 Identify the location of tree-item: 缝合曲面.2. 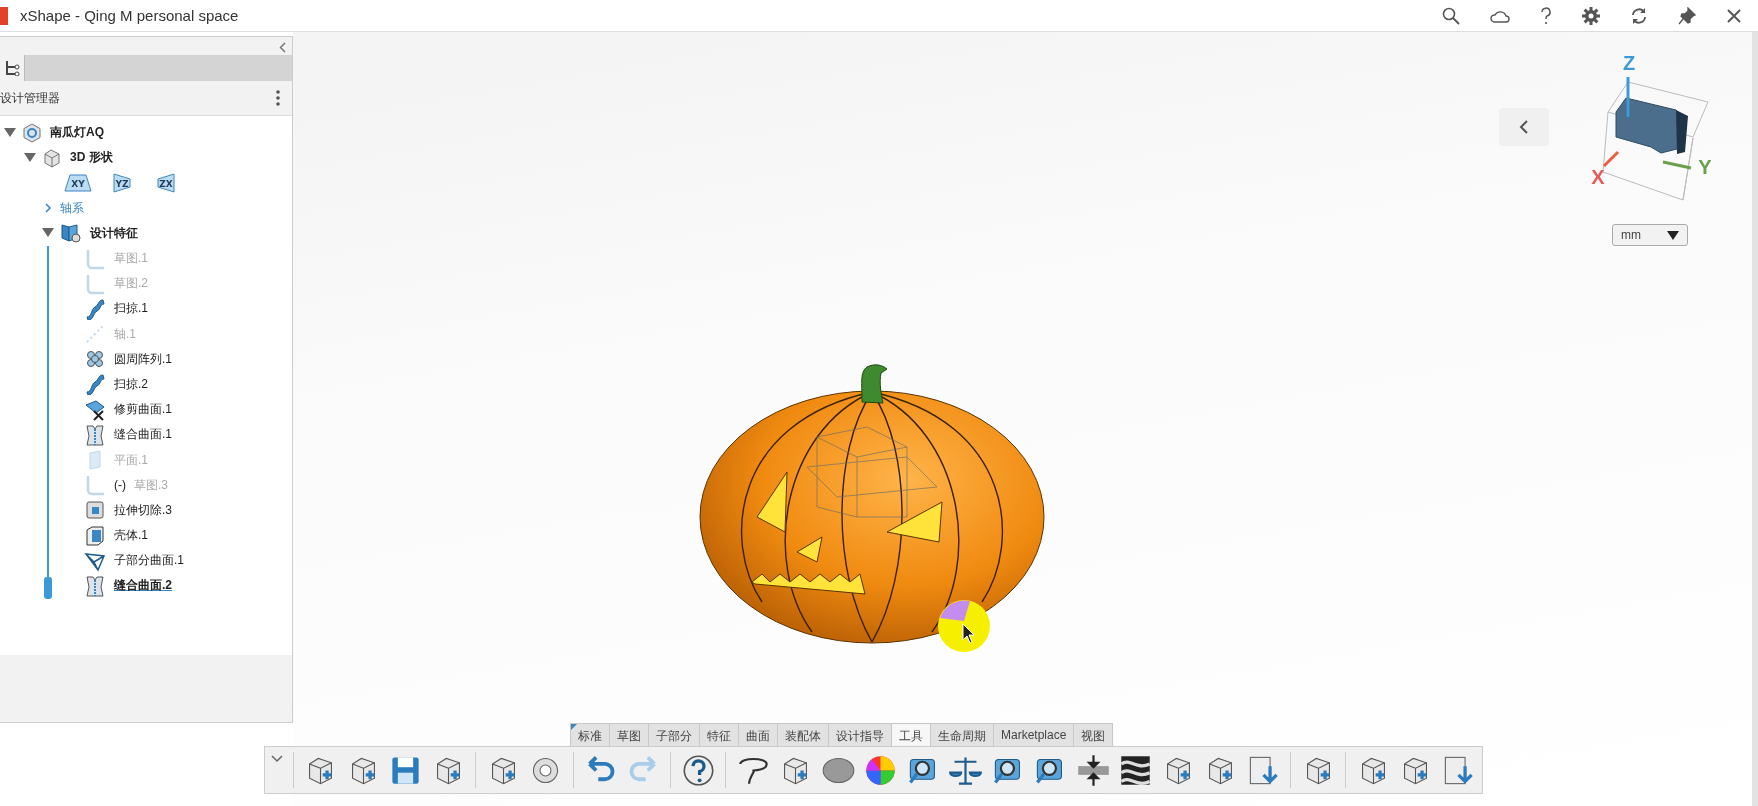
(143, 586).